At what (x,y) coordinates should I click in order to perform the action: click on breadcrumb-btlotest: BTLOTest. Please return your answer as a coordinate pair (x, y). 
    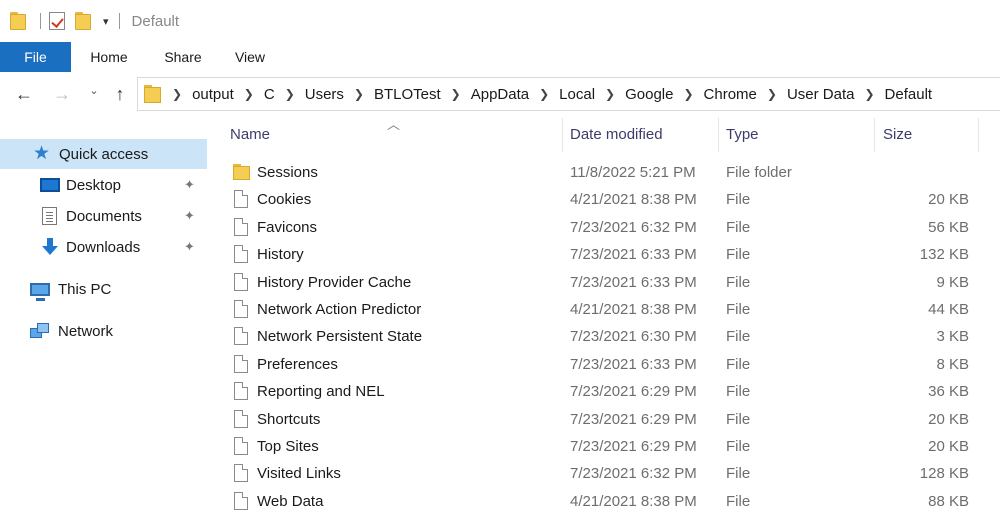
    Looking at the image, I should click on (407, 94).